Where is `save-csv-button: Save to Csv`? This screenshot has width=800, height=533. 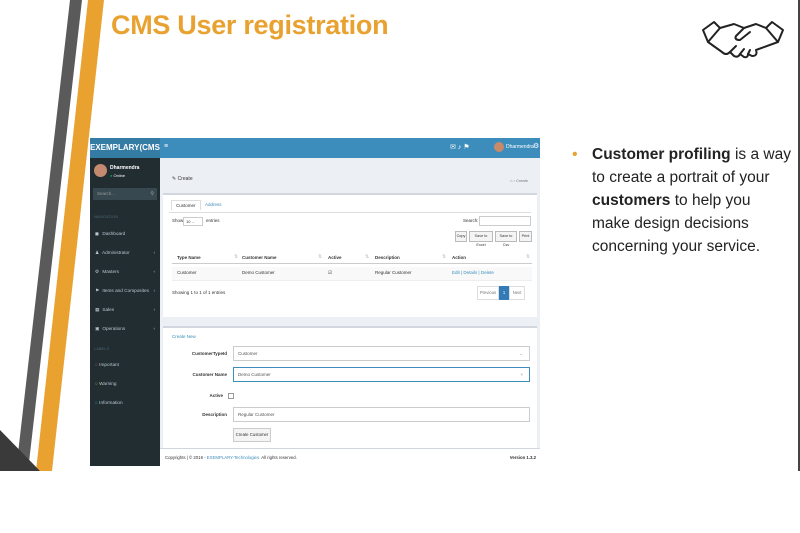
save-csv-button: Save to Csv is located at coordinates (506, 239).